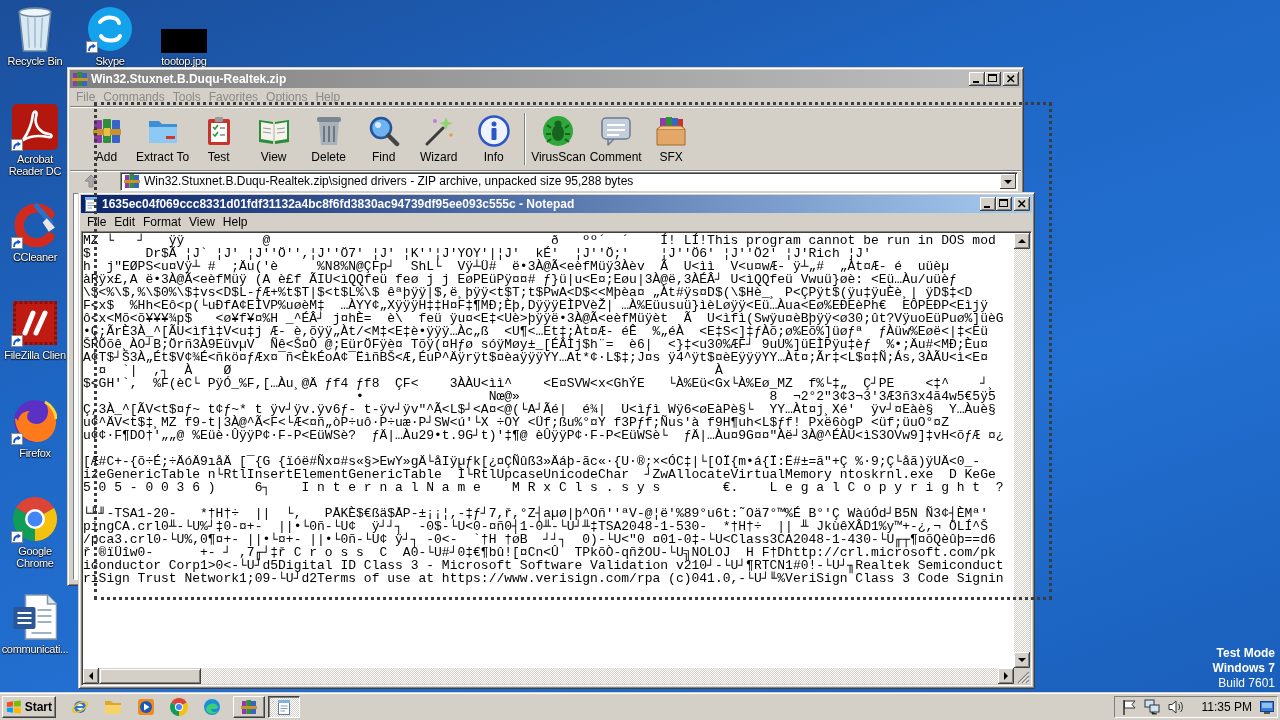  What do you see at coordinates (274, 138) in the screenshot?
I see `toolbar-button: View` at bounding box center [274, 138].